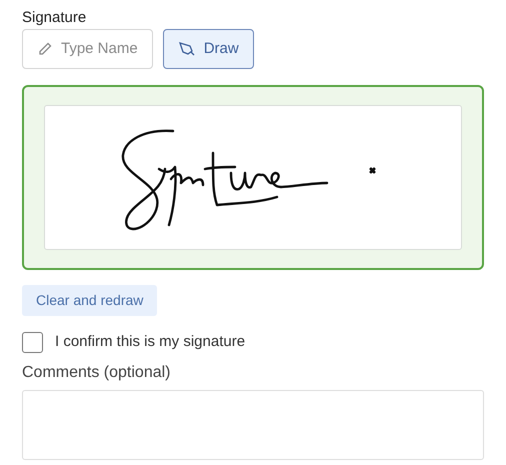 The height and width of the screenshot is (465, 506). Describe the element at coordinates (187, 49) in the screenshot. I see `pen-nib-icon` at that location.